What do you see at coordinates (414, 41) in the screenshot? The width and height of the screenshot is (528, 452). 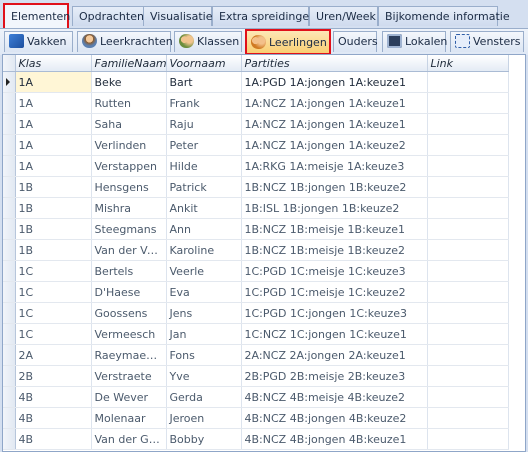 I see `subtab-lokalen: Lokalen` at bounding box center [414, 41].